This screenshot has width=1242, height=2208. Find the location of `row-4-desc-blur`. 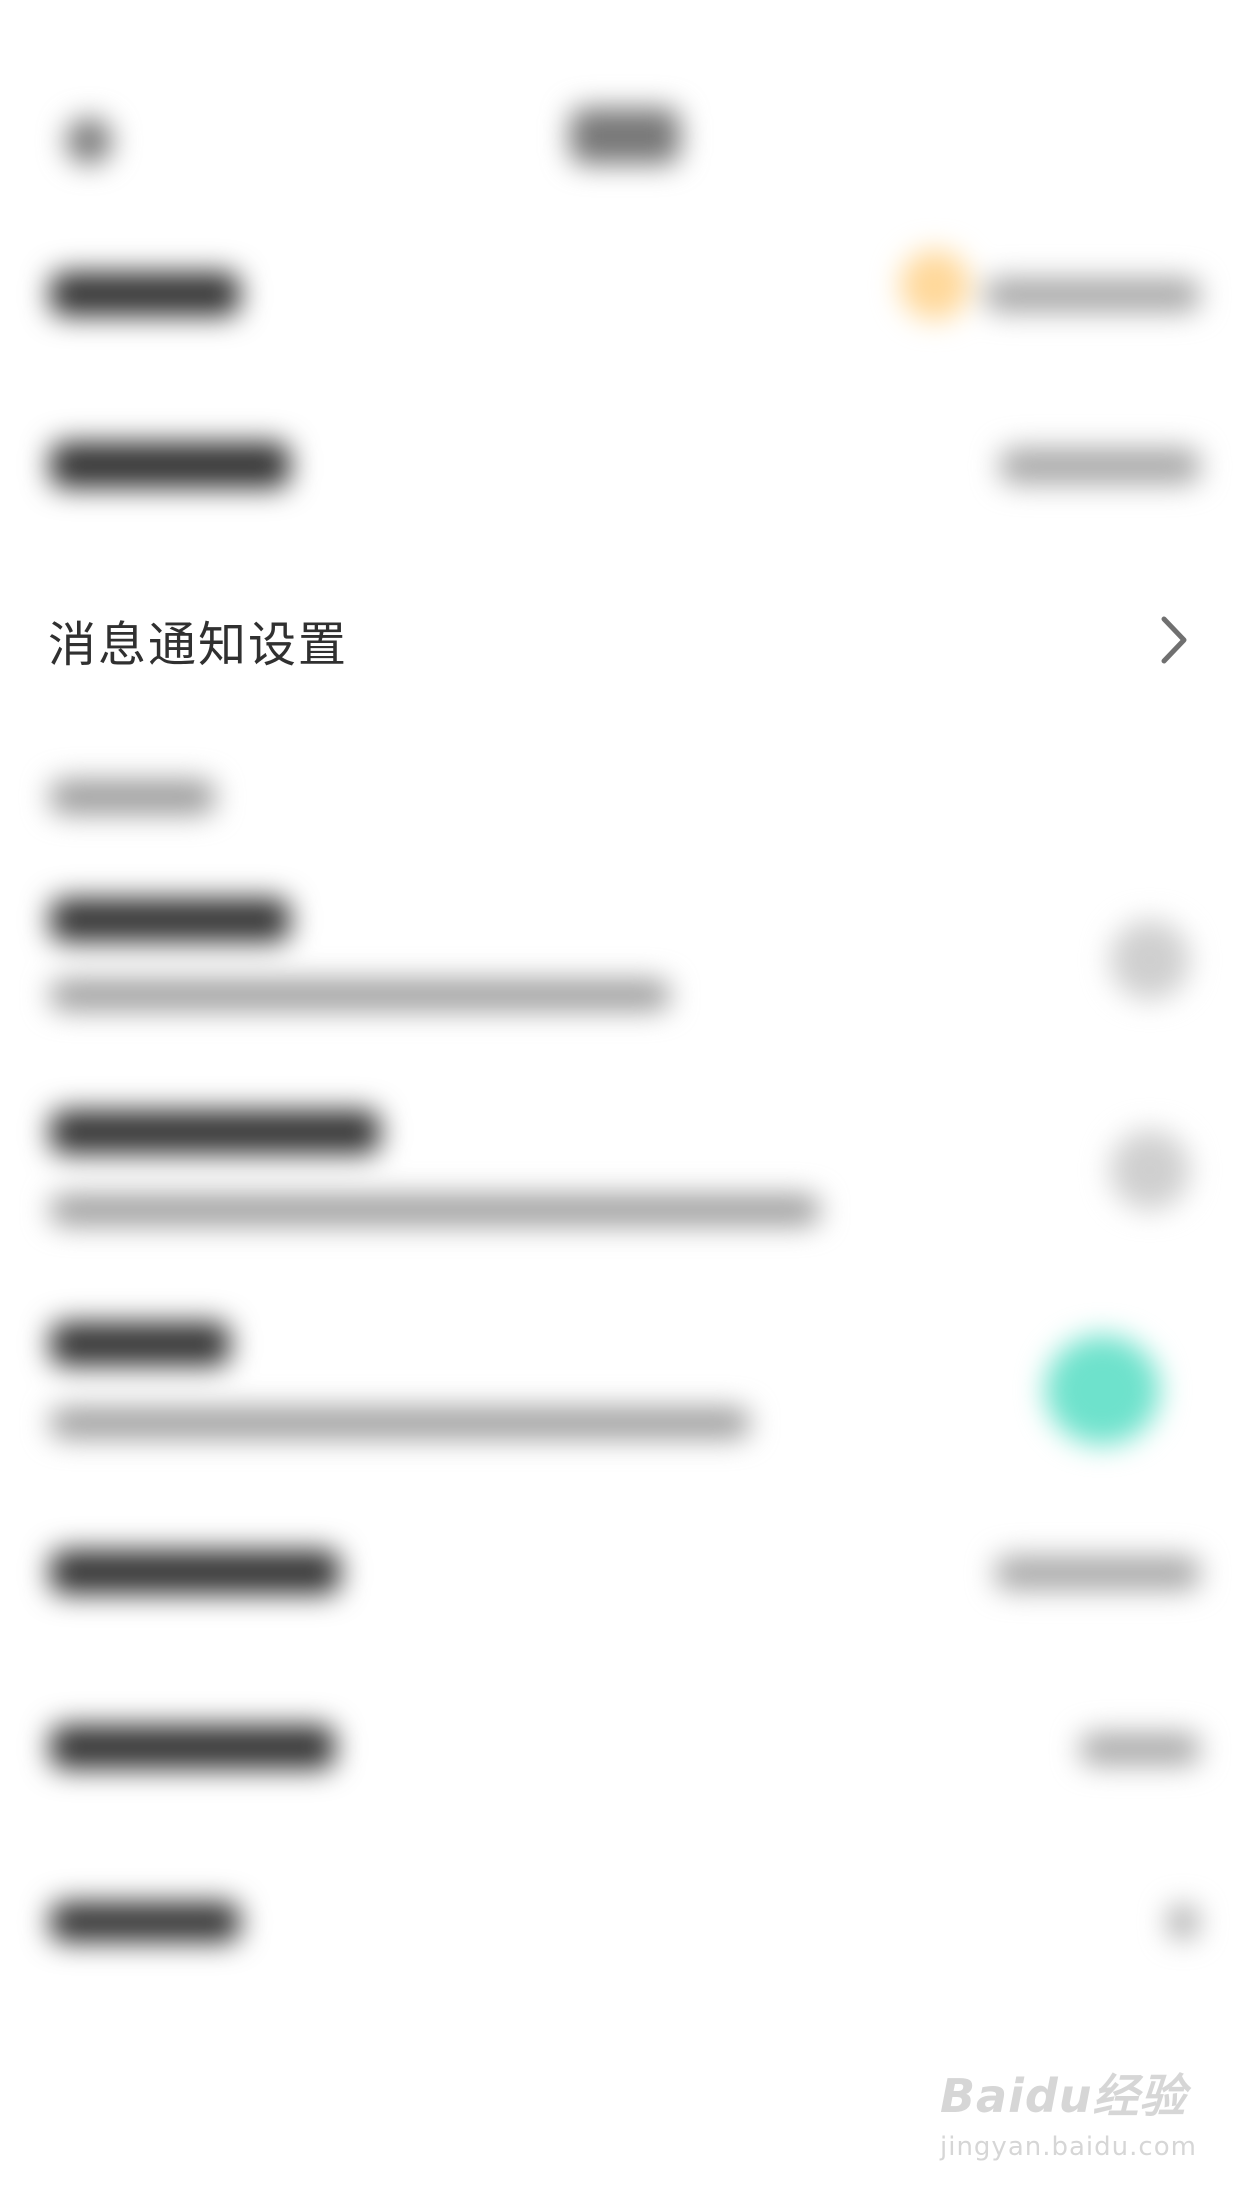

row-4-desc-blur is located at coordinates (360, 995).